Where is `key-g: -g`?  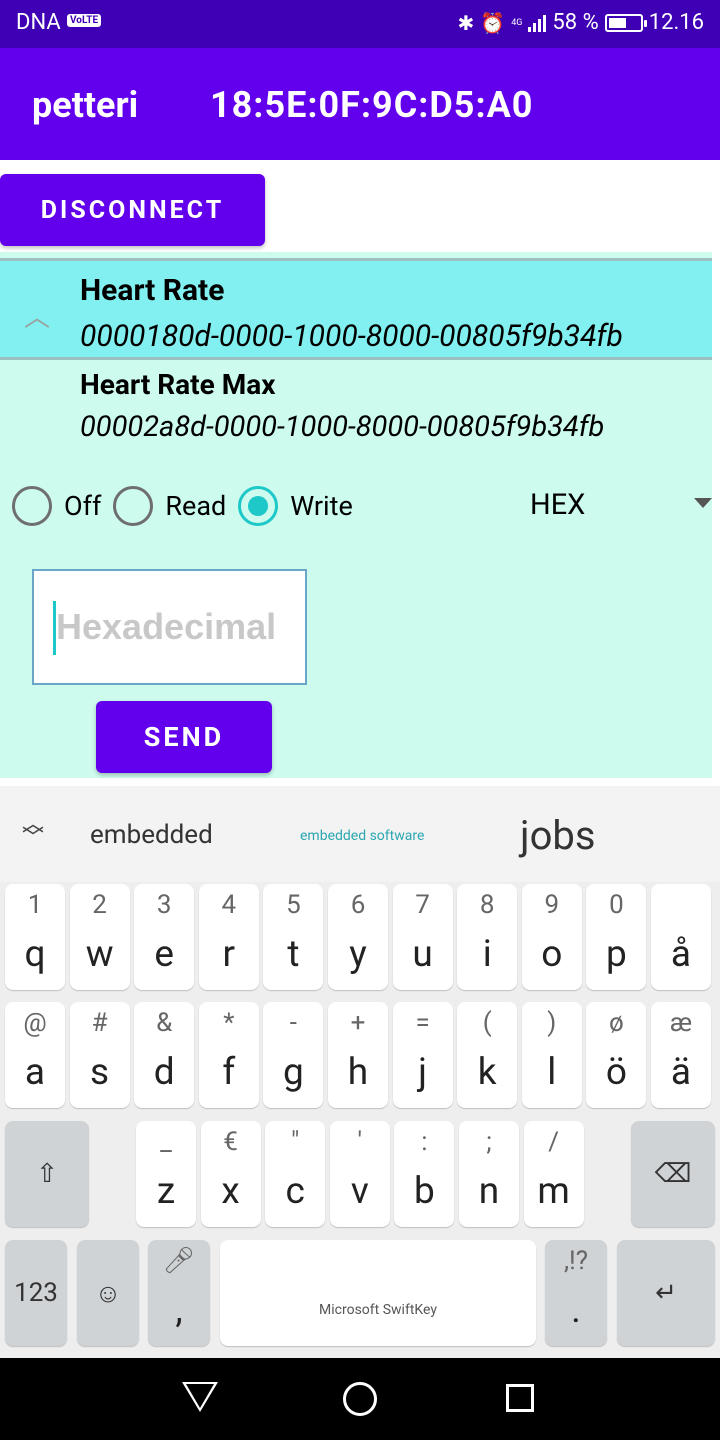 key-g: -g is located at coordinates (293, 1055).